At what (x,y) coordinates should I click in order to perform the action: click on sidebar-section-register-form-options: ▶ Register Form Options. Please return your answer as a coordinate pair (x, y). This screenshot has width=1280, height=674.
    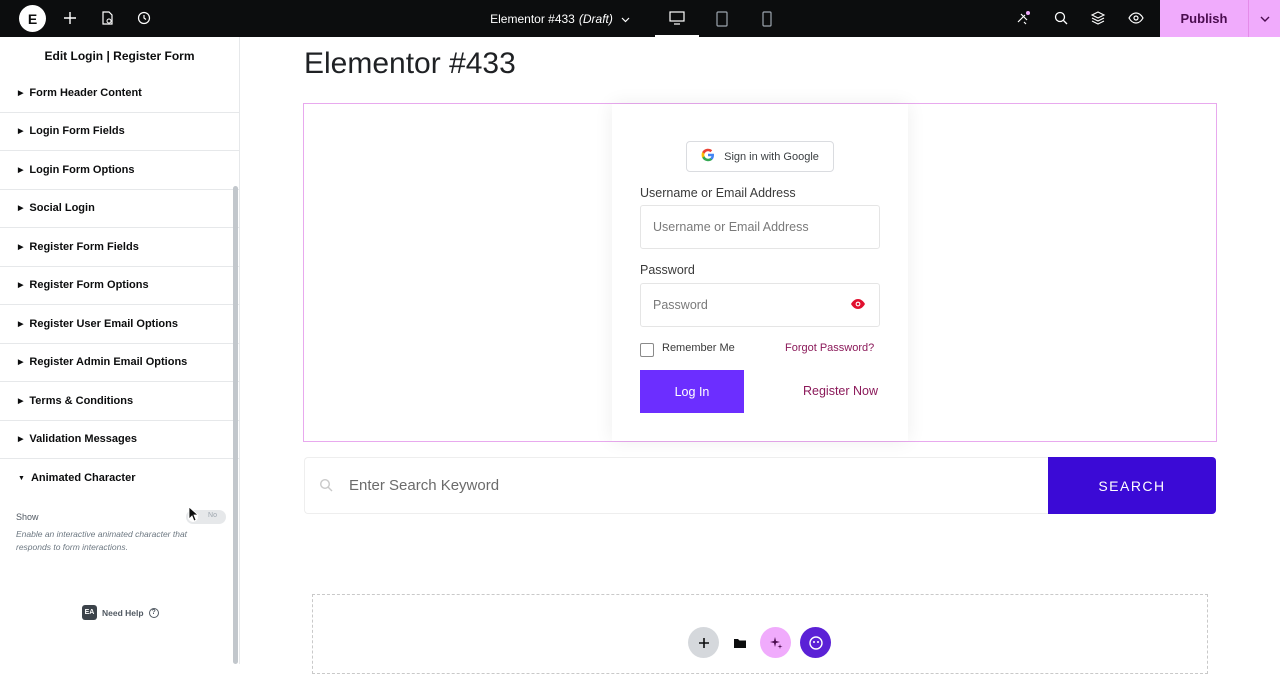
    Looking at the image, I should click on (119, 286).